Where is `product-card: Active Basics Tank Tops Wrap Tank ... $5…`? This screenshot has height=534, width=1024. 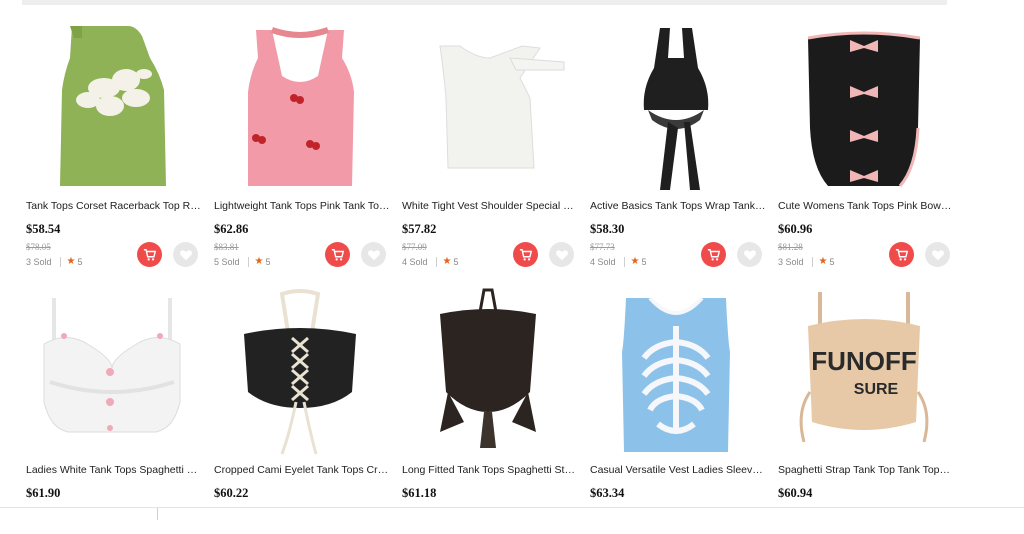 product-card: Active Basics Tank Tops Wrap Tank ... $5… is located at coordinates (677, 135).